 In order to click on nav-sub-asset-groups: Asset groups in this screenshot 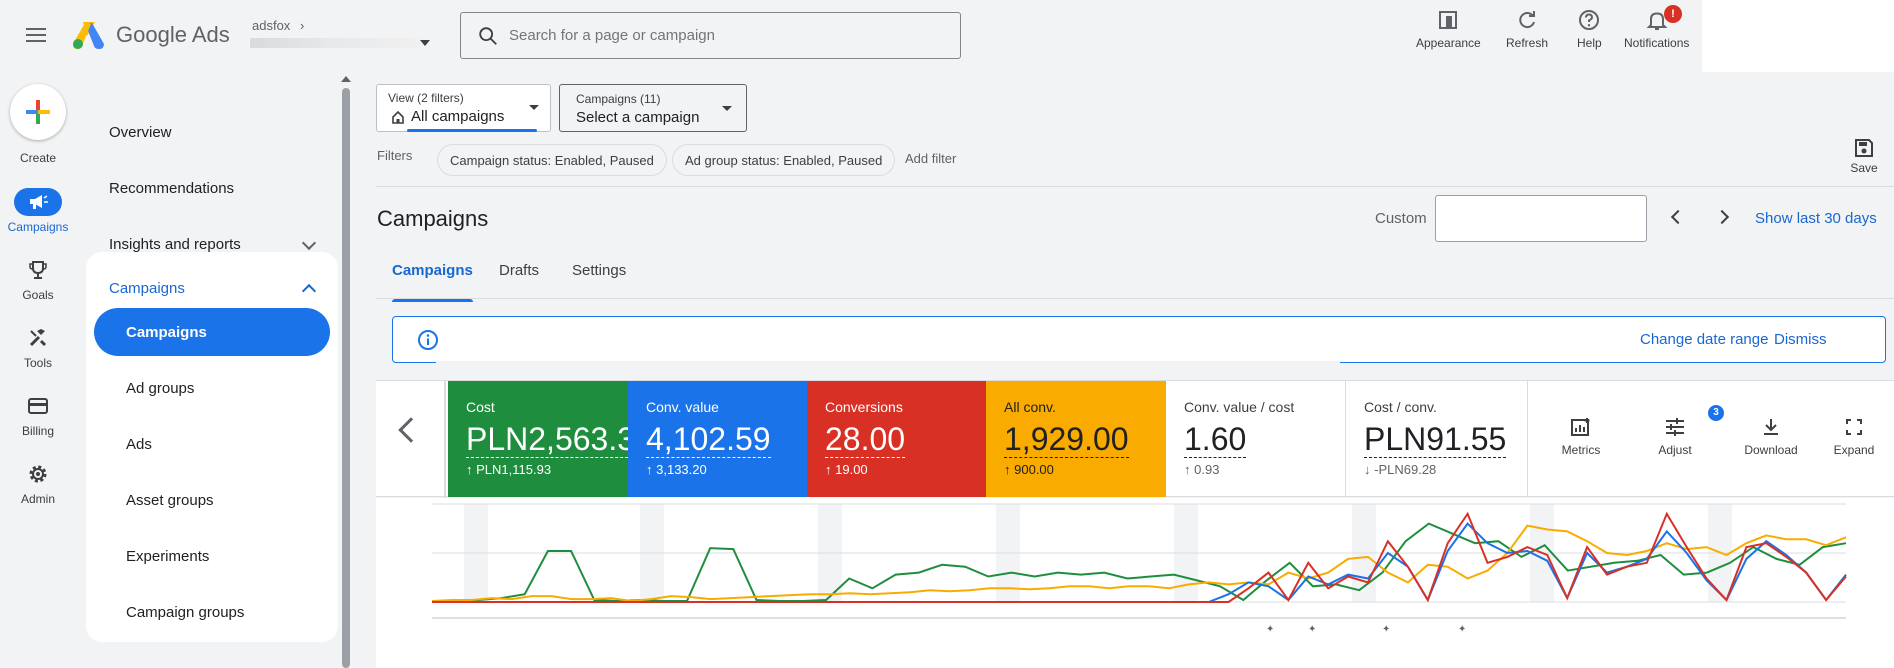, I will do `click(212, 500)`.